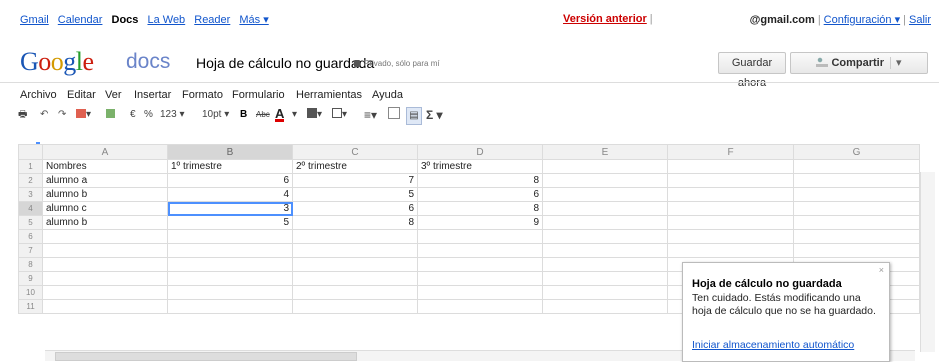  What do you see at coordinates (30, 166) in the screenshot?
I see `row-header: 1` at bounding box center [30, 166].